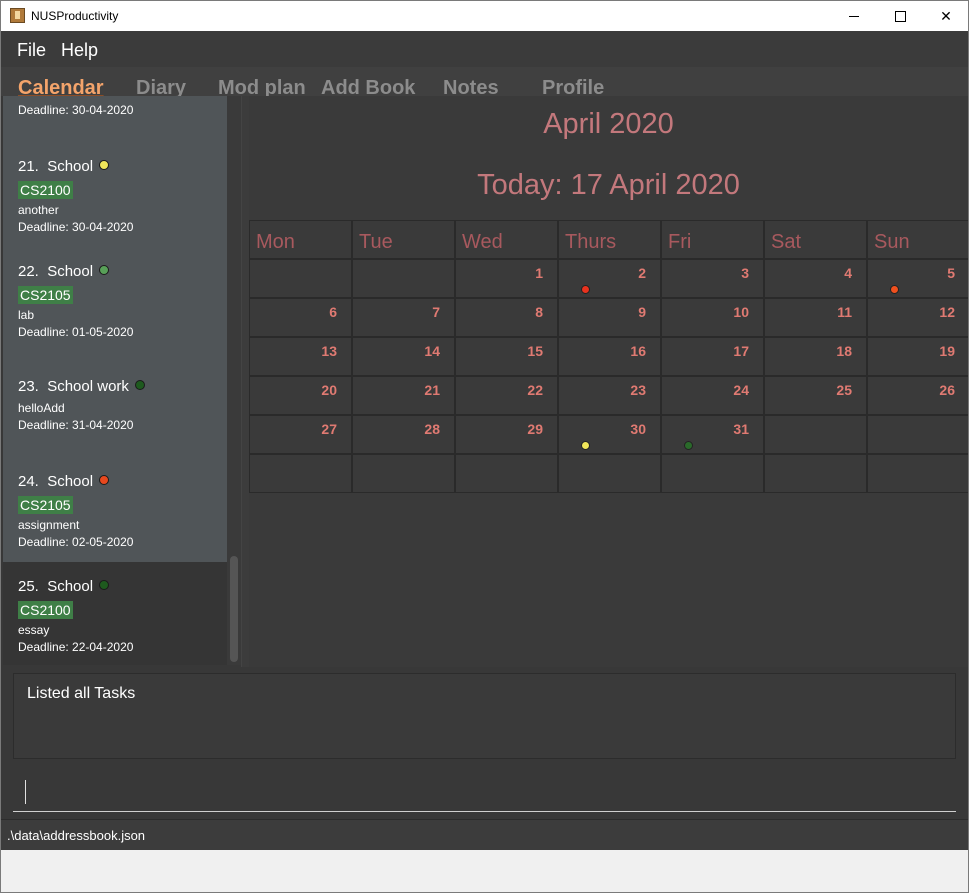 Image resolution: width=969 pixels, height=893 pixels. Describe the element at coordinates (484, 717) in the screenshot. I see `result-display: Listed all Tasks` at that location.